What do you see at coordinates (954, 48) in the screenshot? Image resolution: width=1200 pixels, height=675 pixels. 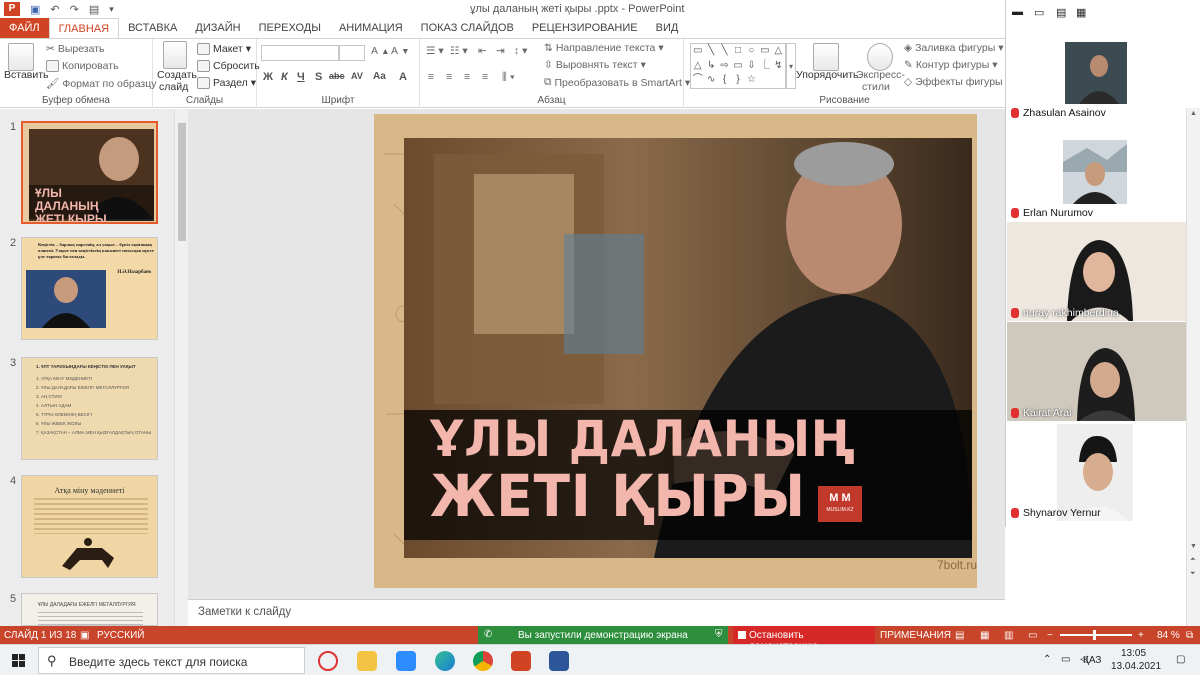 I see `shape-fill-button: ◈ Заливка фигуры ▾` at bounding box center [954, 48].